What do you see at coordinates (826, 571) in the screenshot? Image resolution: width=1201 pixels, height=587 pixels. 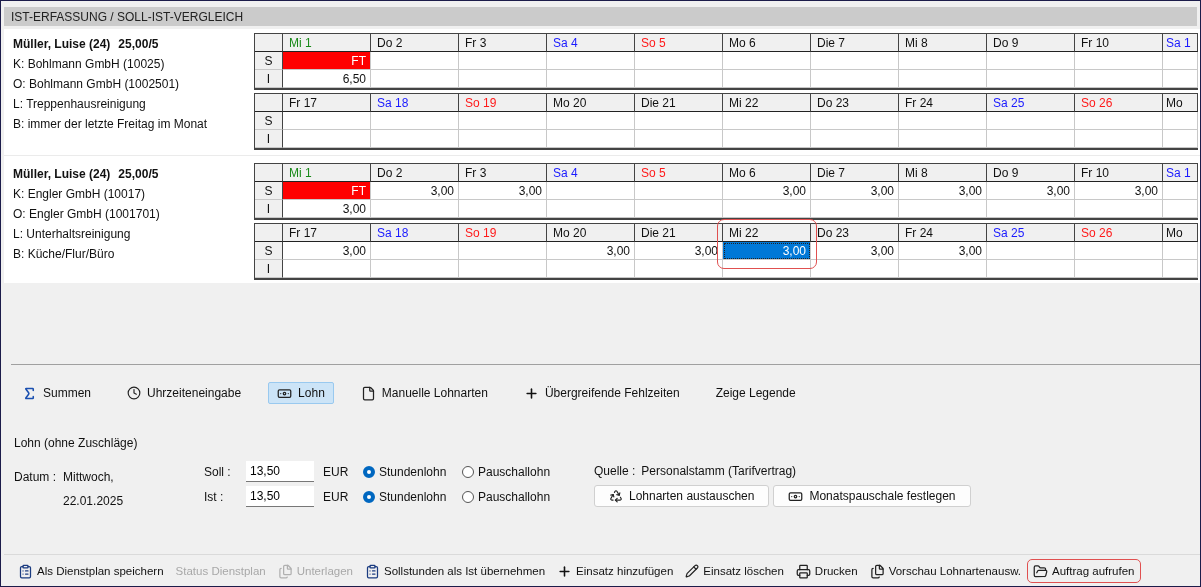 I see `toolbar-button: Drucken` at bounding box center [826, 571].